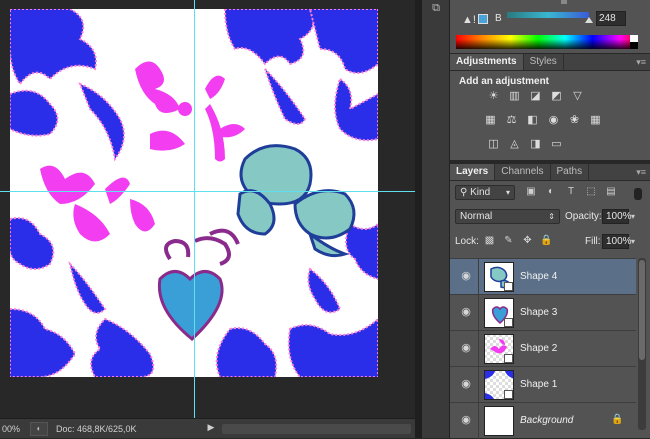 Image resolution: width=650 pixels, height=439 pixels. What do you see at coordinates (564, 2) in the screenshot?
I see `green-slider-thumb` at bounding box center [564, 2].